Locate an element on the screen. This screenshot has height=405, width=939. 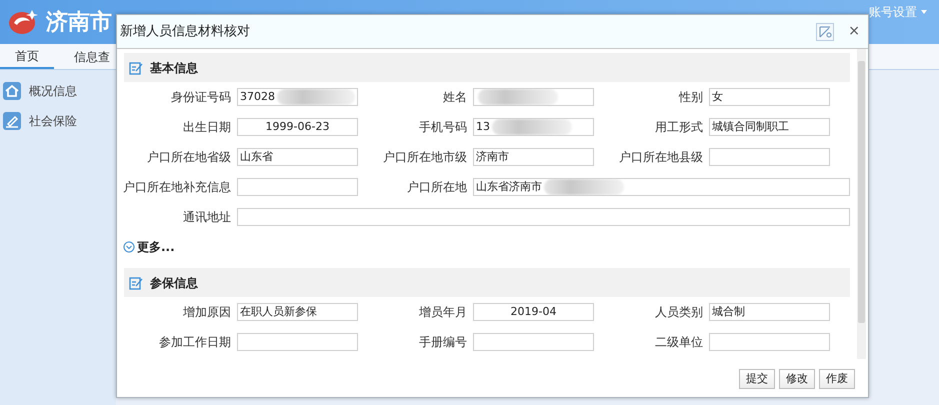
home-icon is located at coordinates (12, 91).